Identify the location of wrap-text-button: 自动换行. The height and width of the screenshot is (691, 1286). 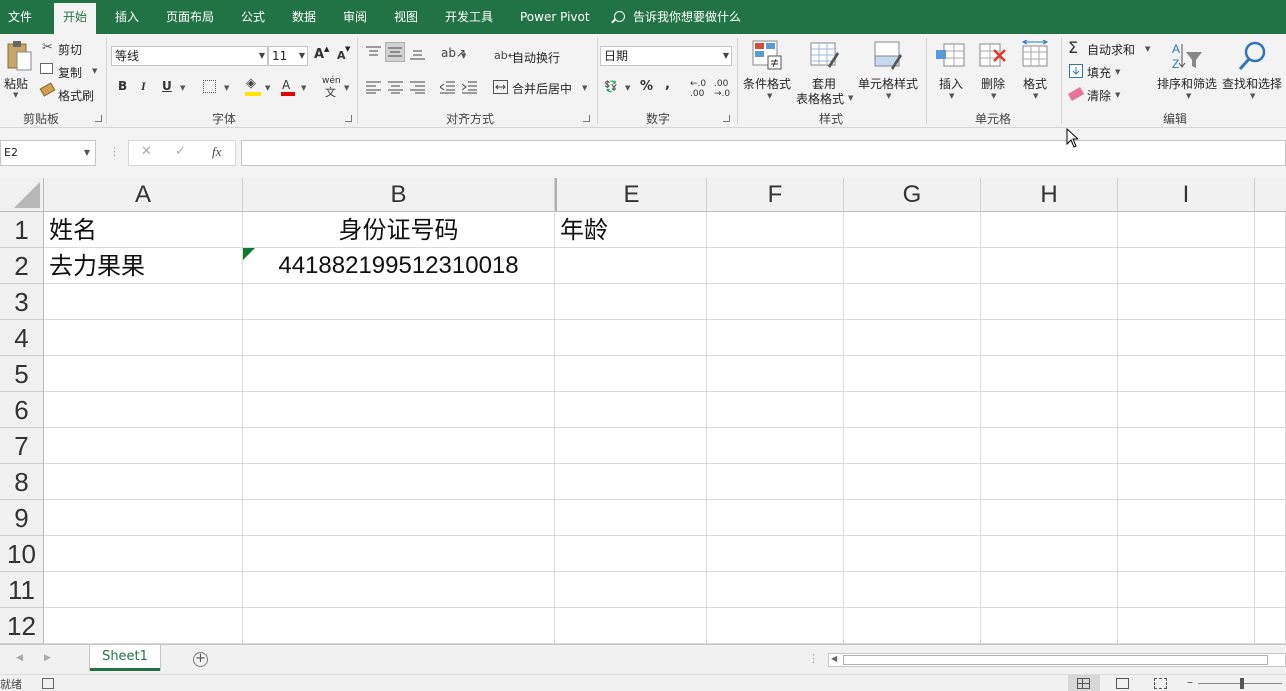
(536, 57).